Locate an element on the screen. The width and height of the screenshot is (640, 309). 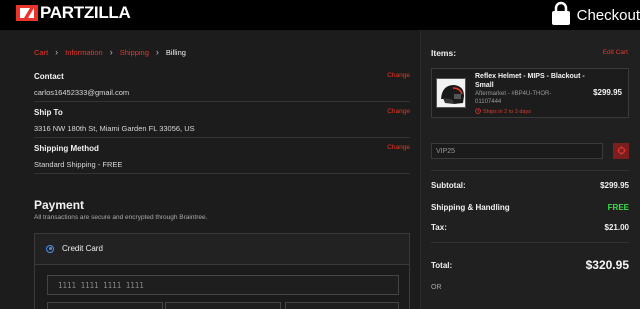
subtotal-label: Subtotal: is located at coordinates (448, 185).